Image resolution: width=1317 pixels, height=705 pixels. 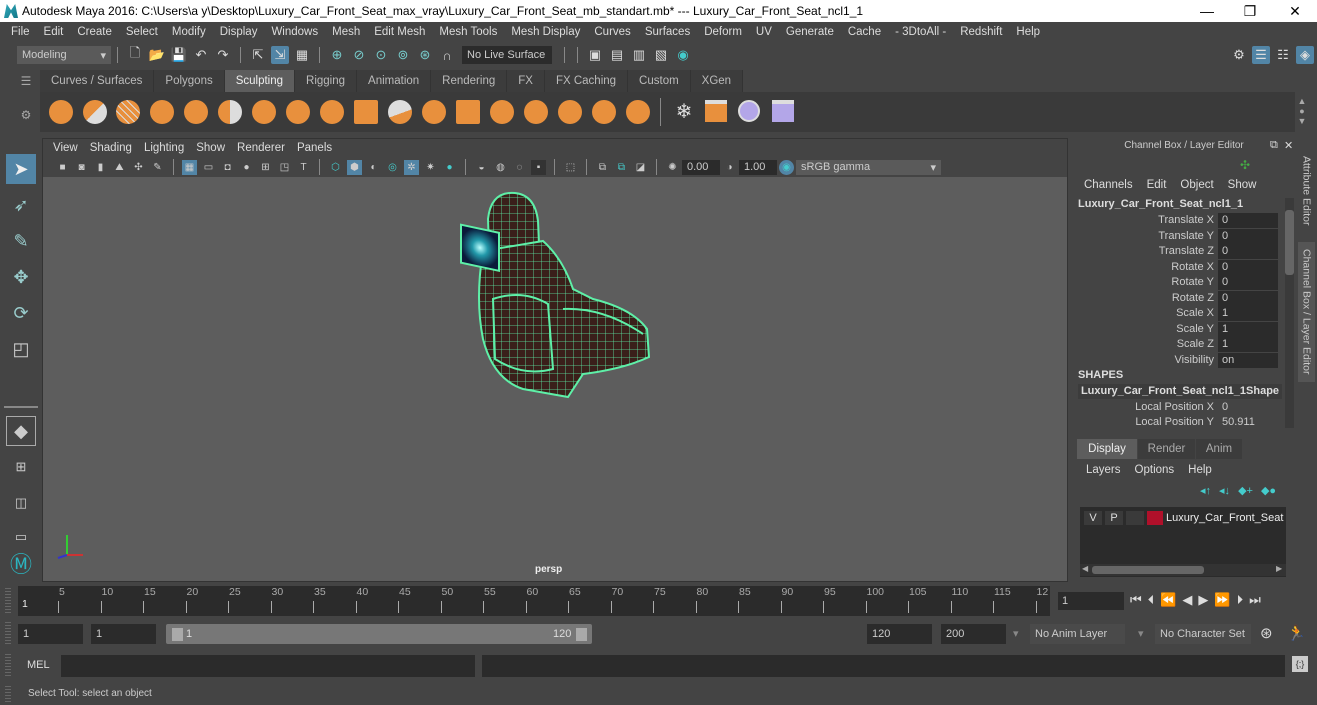 I want to click on step-back-key-icon: ⏪, so click(x=1168, y=600).